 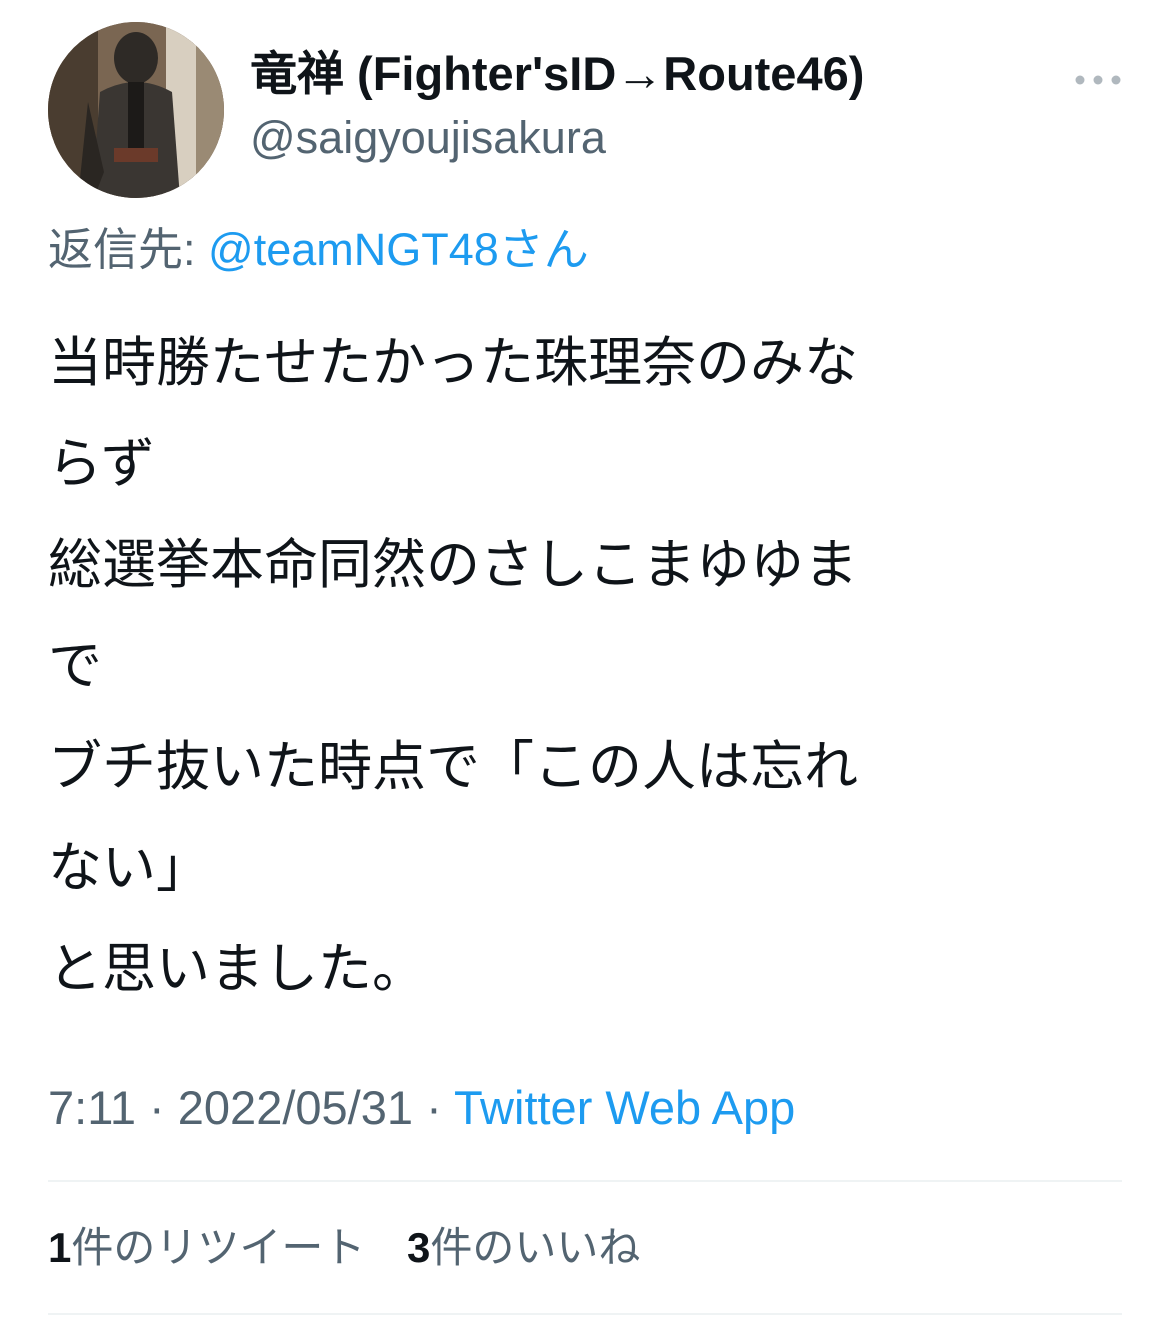 What do you see at coordinates (398, 249) in the screenshot?
I see `reply-mention-link: @teamNGT48さん` at bounding box center [398, 249].